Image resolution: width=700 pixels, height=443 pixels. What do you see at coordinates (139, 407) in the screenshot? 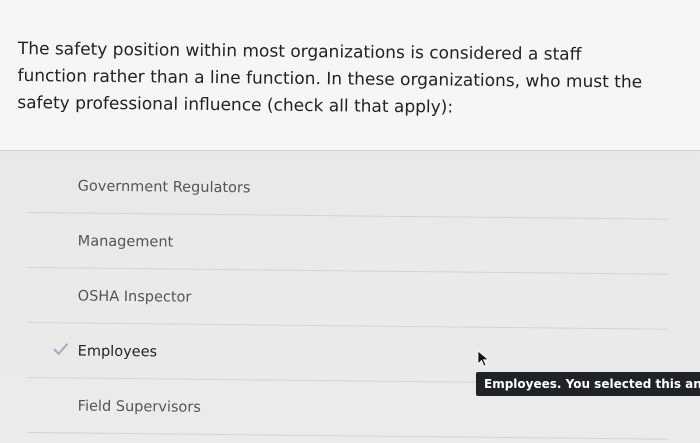
I see `choice-label: Field Supervisors` at bounding box center [139, 407].